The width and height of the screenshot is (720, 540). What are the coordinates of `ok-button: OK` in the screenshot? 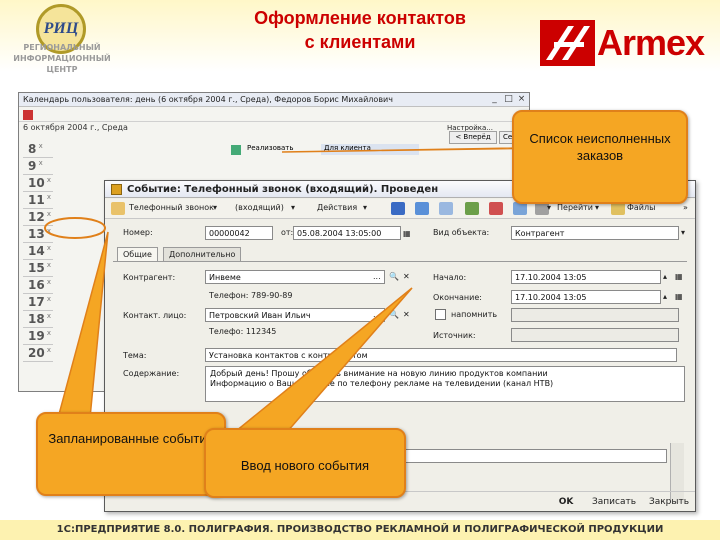 It's located at (566, 502).